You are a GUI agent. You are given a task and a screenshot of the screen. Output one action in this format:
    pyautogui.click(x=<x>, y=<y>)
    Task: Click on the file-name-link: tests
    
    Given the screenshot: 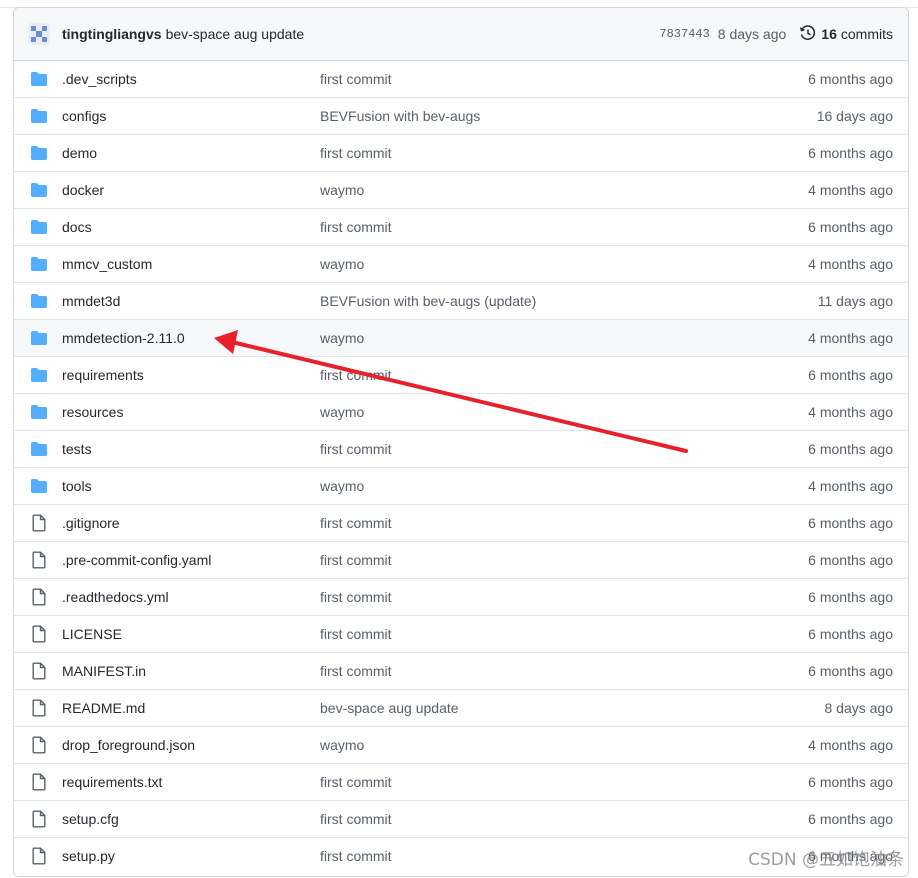 What is the action you would take?
    pyautogui.click(x=191, y=449)
    